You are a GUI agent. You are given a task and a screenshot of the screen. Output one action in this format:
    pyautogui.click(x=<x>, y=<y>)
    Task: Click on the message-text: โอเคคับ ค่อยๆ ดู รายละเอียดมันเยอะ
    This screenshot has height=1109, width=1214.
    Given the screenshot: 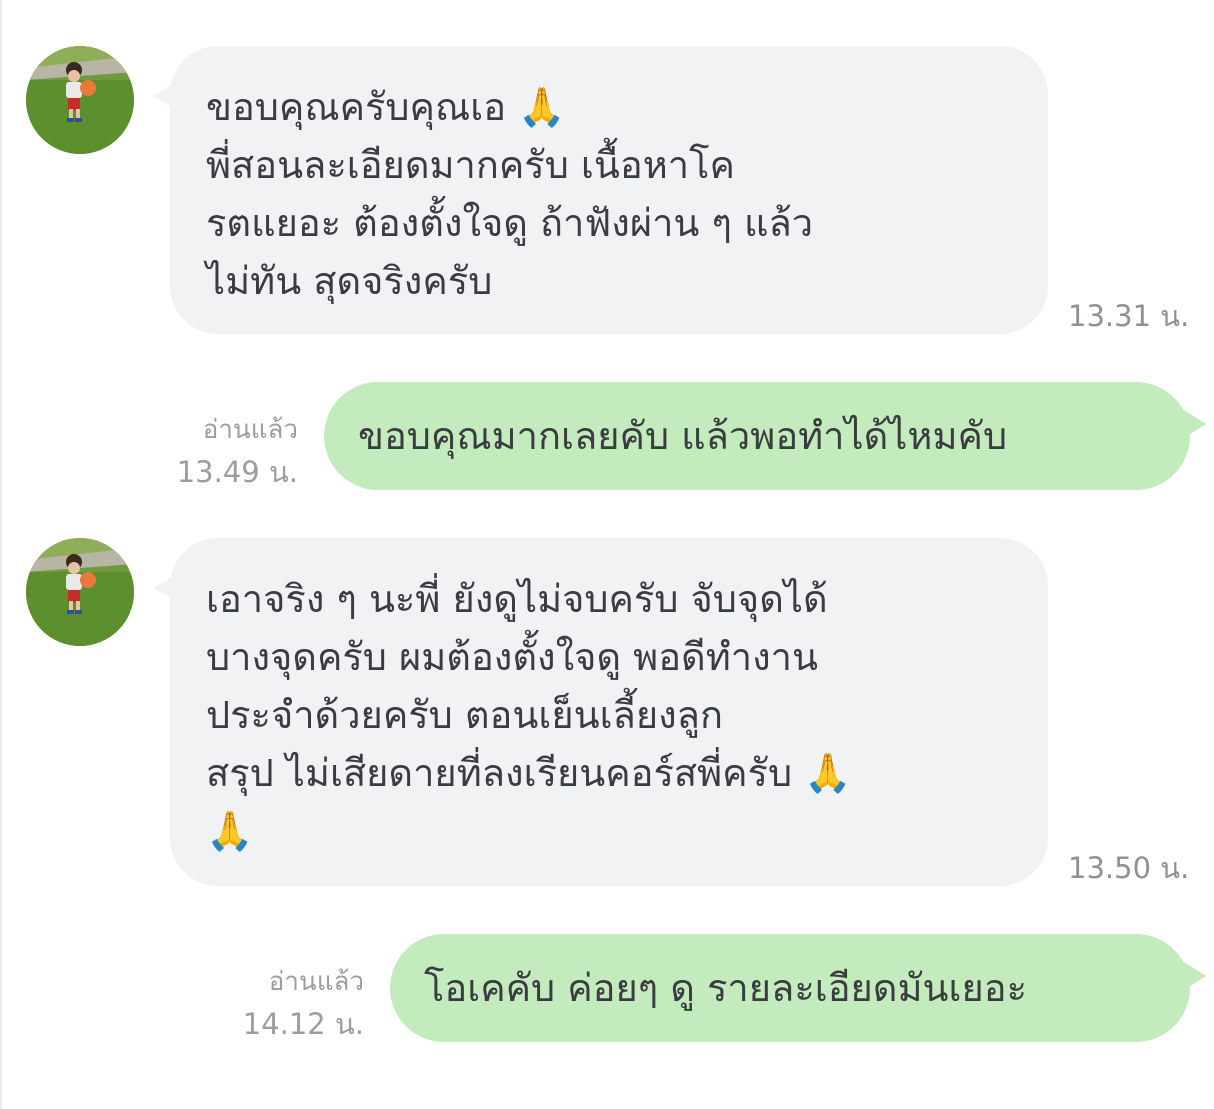 What is the action you would take?
    pyautogui.click(x=725, y=988)
    